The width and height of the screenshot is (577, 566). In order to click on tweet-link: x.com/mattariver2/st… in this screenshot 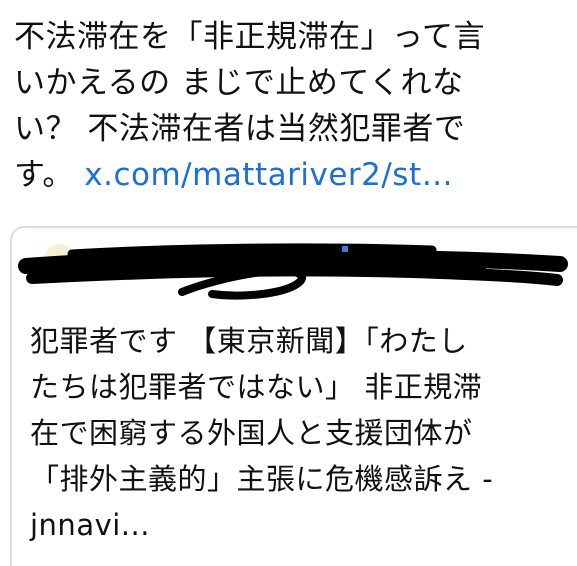, I will do `click(268, 175)`.